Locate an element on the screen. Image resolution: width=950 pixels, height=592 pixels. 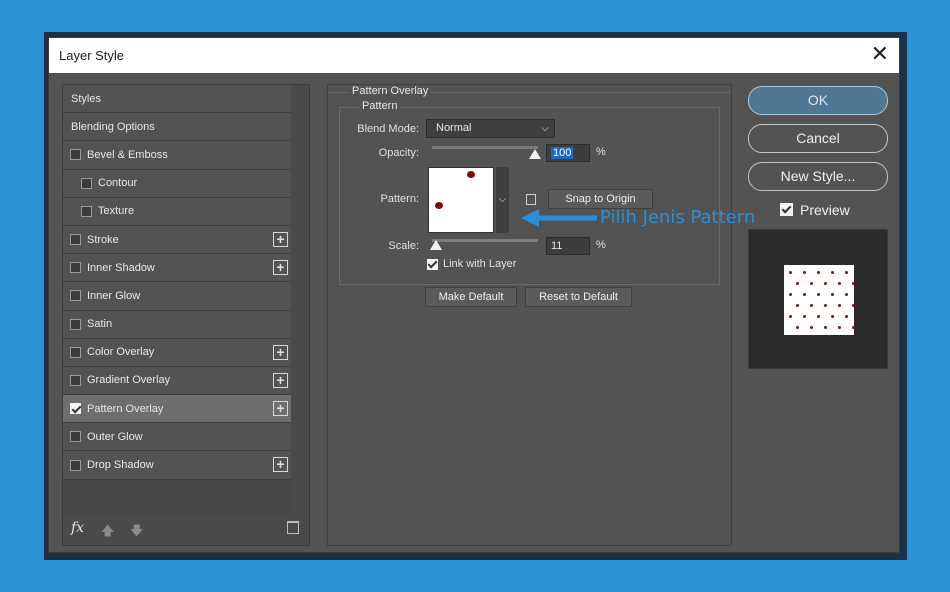
link-with-layer-label: Link with Layer is located at coordinates (480, 264).